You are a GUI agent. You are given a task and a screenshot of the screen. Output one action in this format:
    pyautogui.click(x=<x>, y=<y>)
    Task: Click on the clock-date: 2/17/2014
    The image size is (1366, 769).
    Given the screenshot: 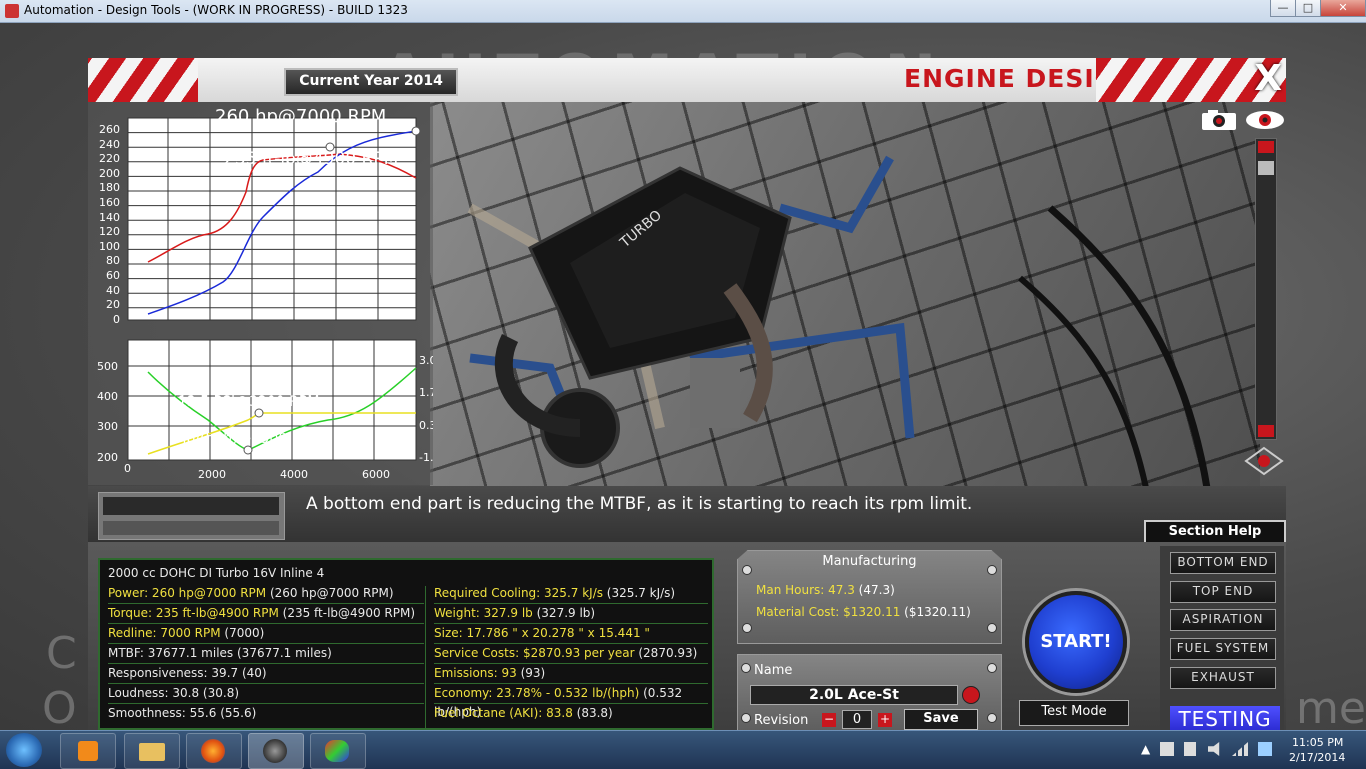 What is the action you would take?
    pyautogui.click(x=1317, y=757)
    